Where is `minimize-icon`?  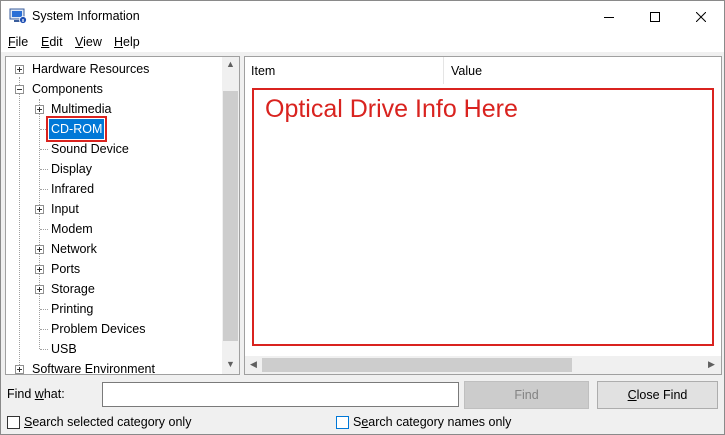 minimize-icon is located at coordinates (609, 17).